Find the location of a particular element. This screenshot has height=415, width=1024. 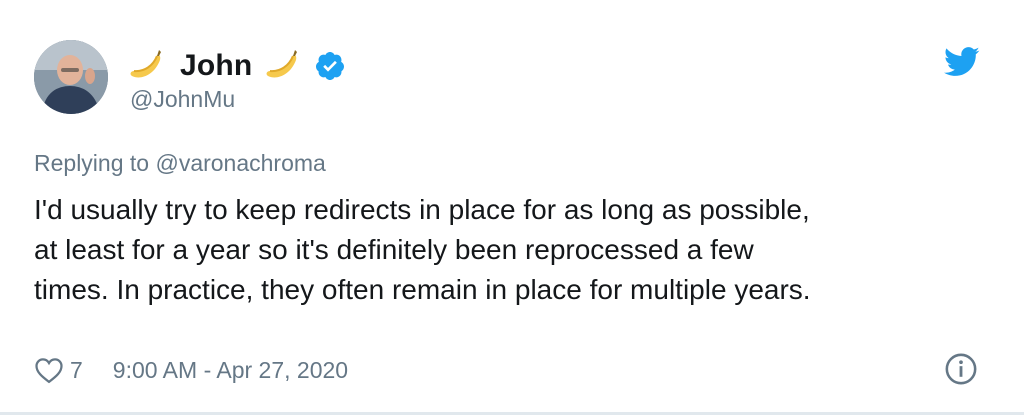

user-handle: @JohnMu is located at coordinates (182, 99).